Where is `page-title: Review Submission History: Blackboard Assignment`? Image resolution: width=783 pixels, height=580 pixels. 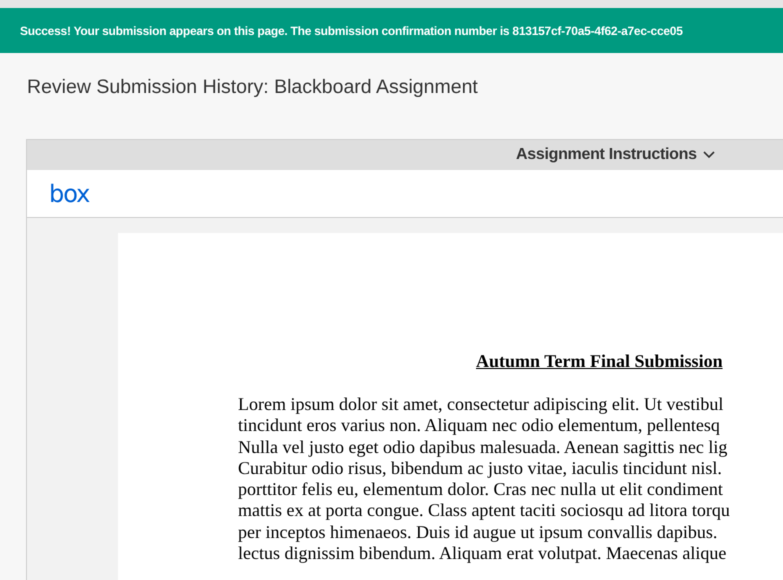
page-title: Review Submission History: Blackboard Assignment is located at coordinates (252, 87).